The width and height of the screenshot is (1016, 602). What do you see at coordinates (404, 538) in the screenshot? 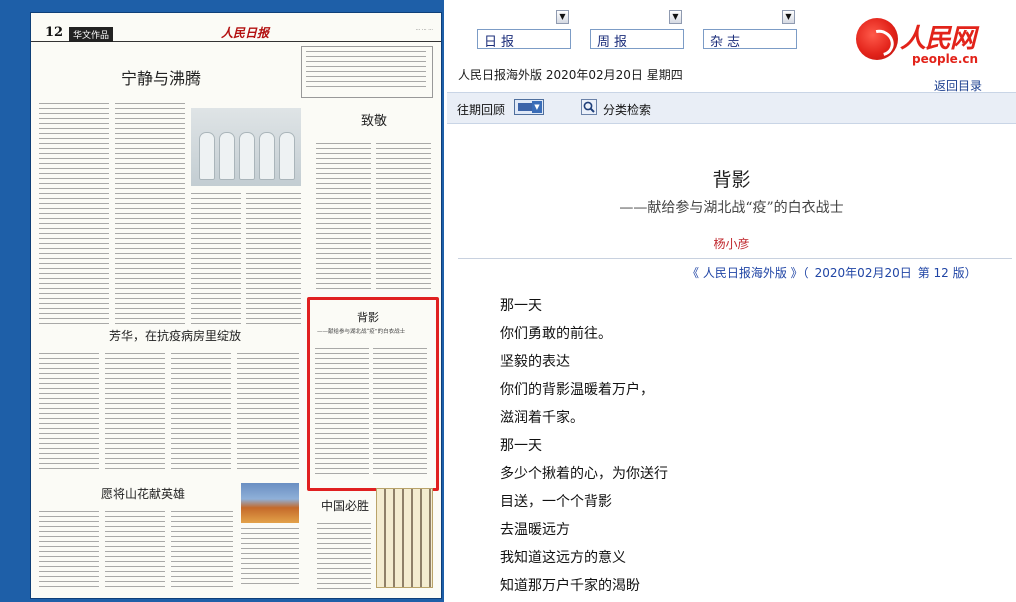
I see `calligraphy-image` at bounding box center [404, 538].